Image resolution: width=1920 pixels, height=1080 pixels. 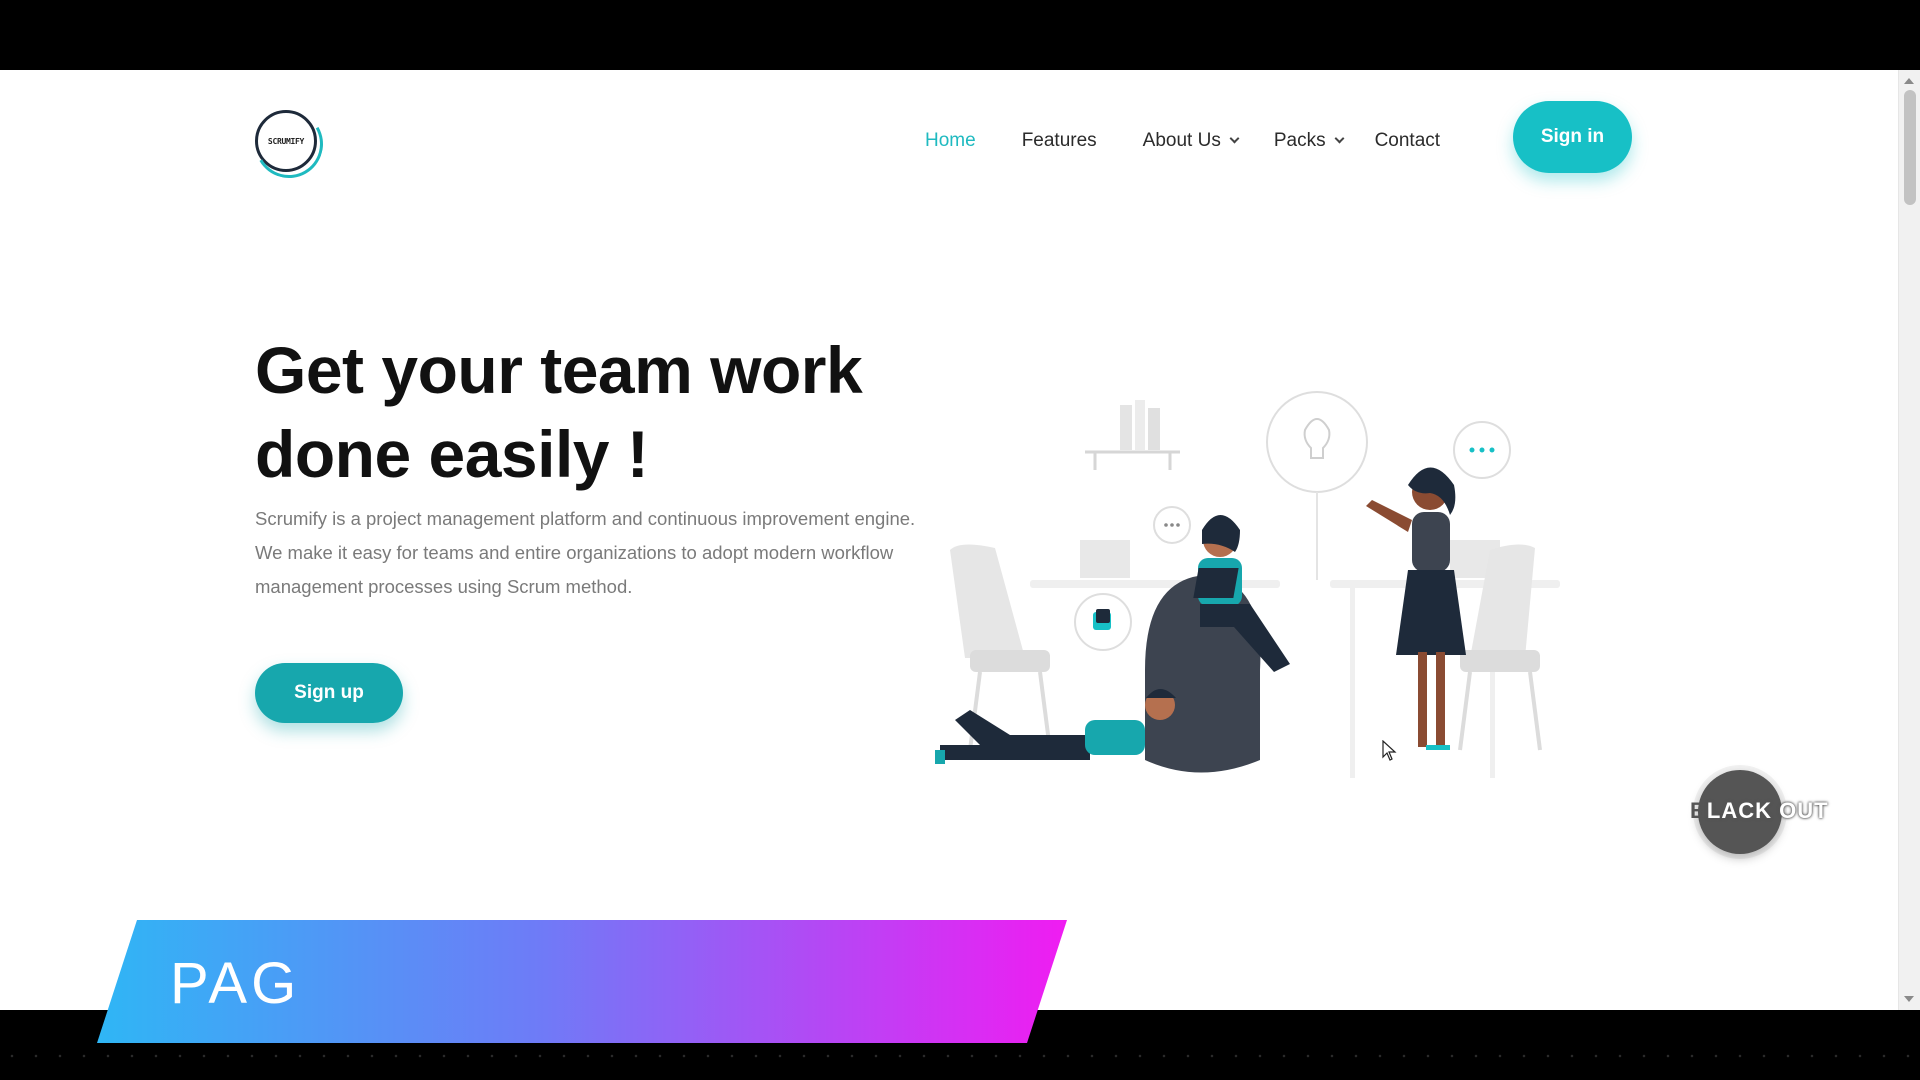 What do you see at coordinates (329, 693) in the screenshot?
I see `sign-up-button: Sign up` at bounding box center [329, 693].